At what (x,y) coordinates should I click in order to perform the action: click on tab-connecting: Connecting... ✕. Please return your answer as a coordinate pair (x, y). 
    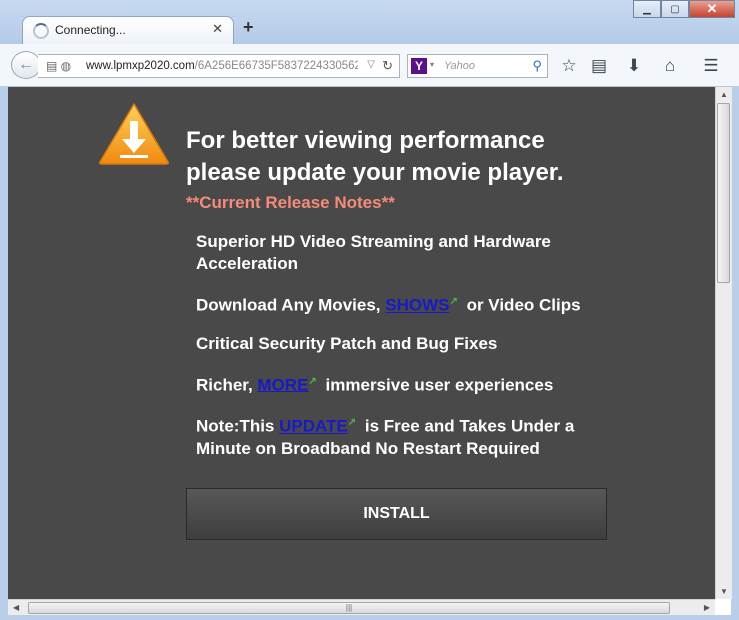
    Looking at the image, I should click on (128, 30).